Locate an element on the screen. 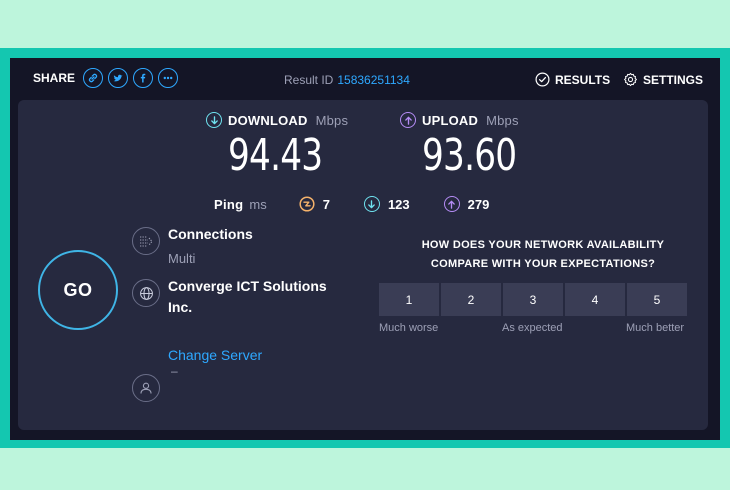  facebook-icon is located at coordinates (143, 78).